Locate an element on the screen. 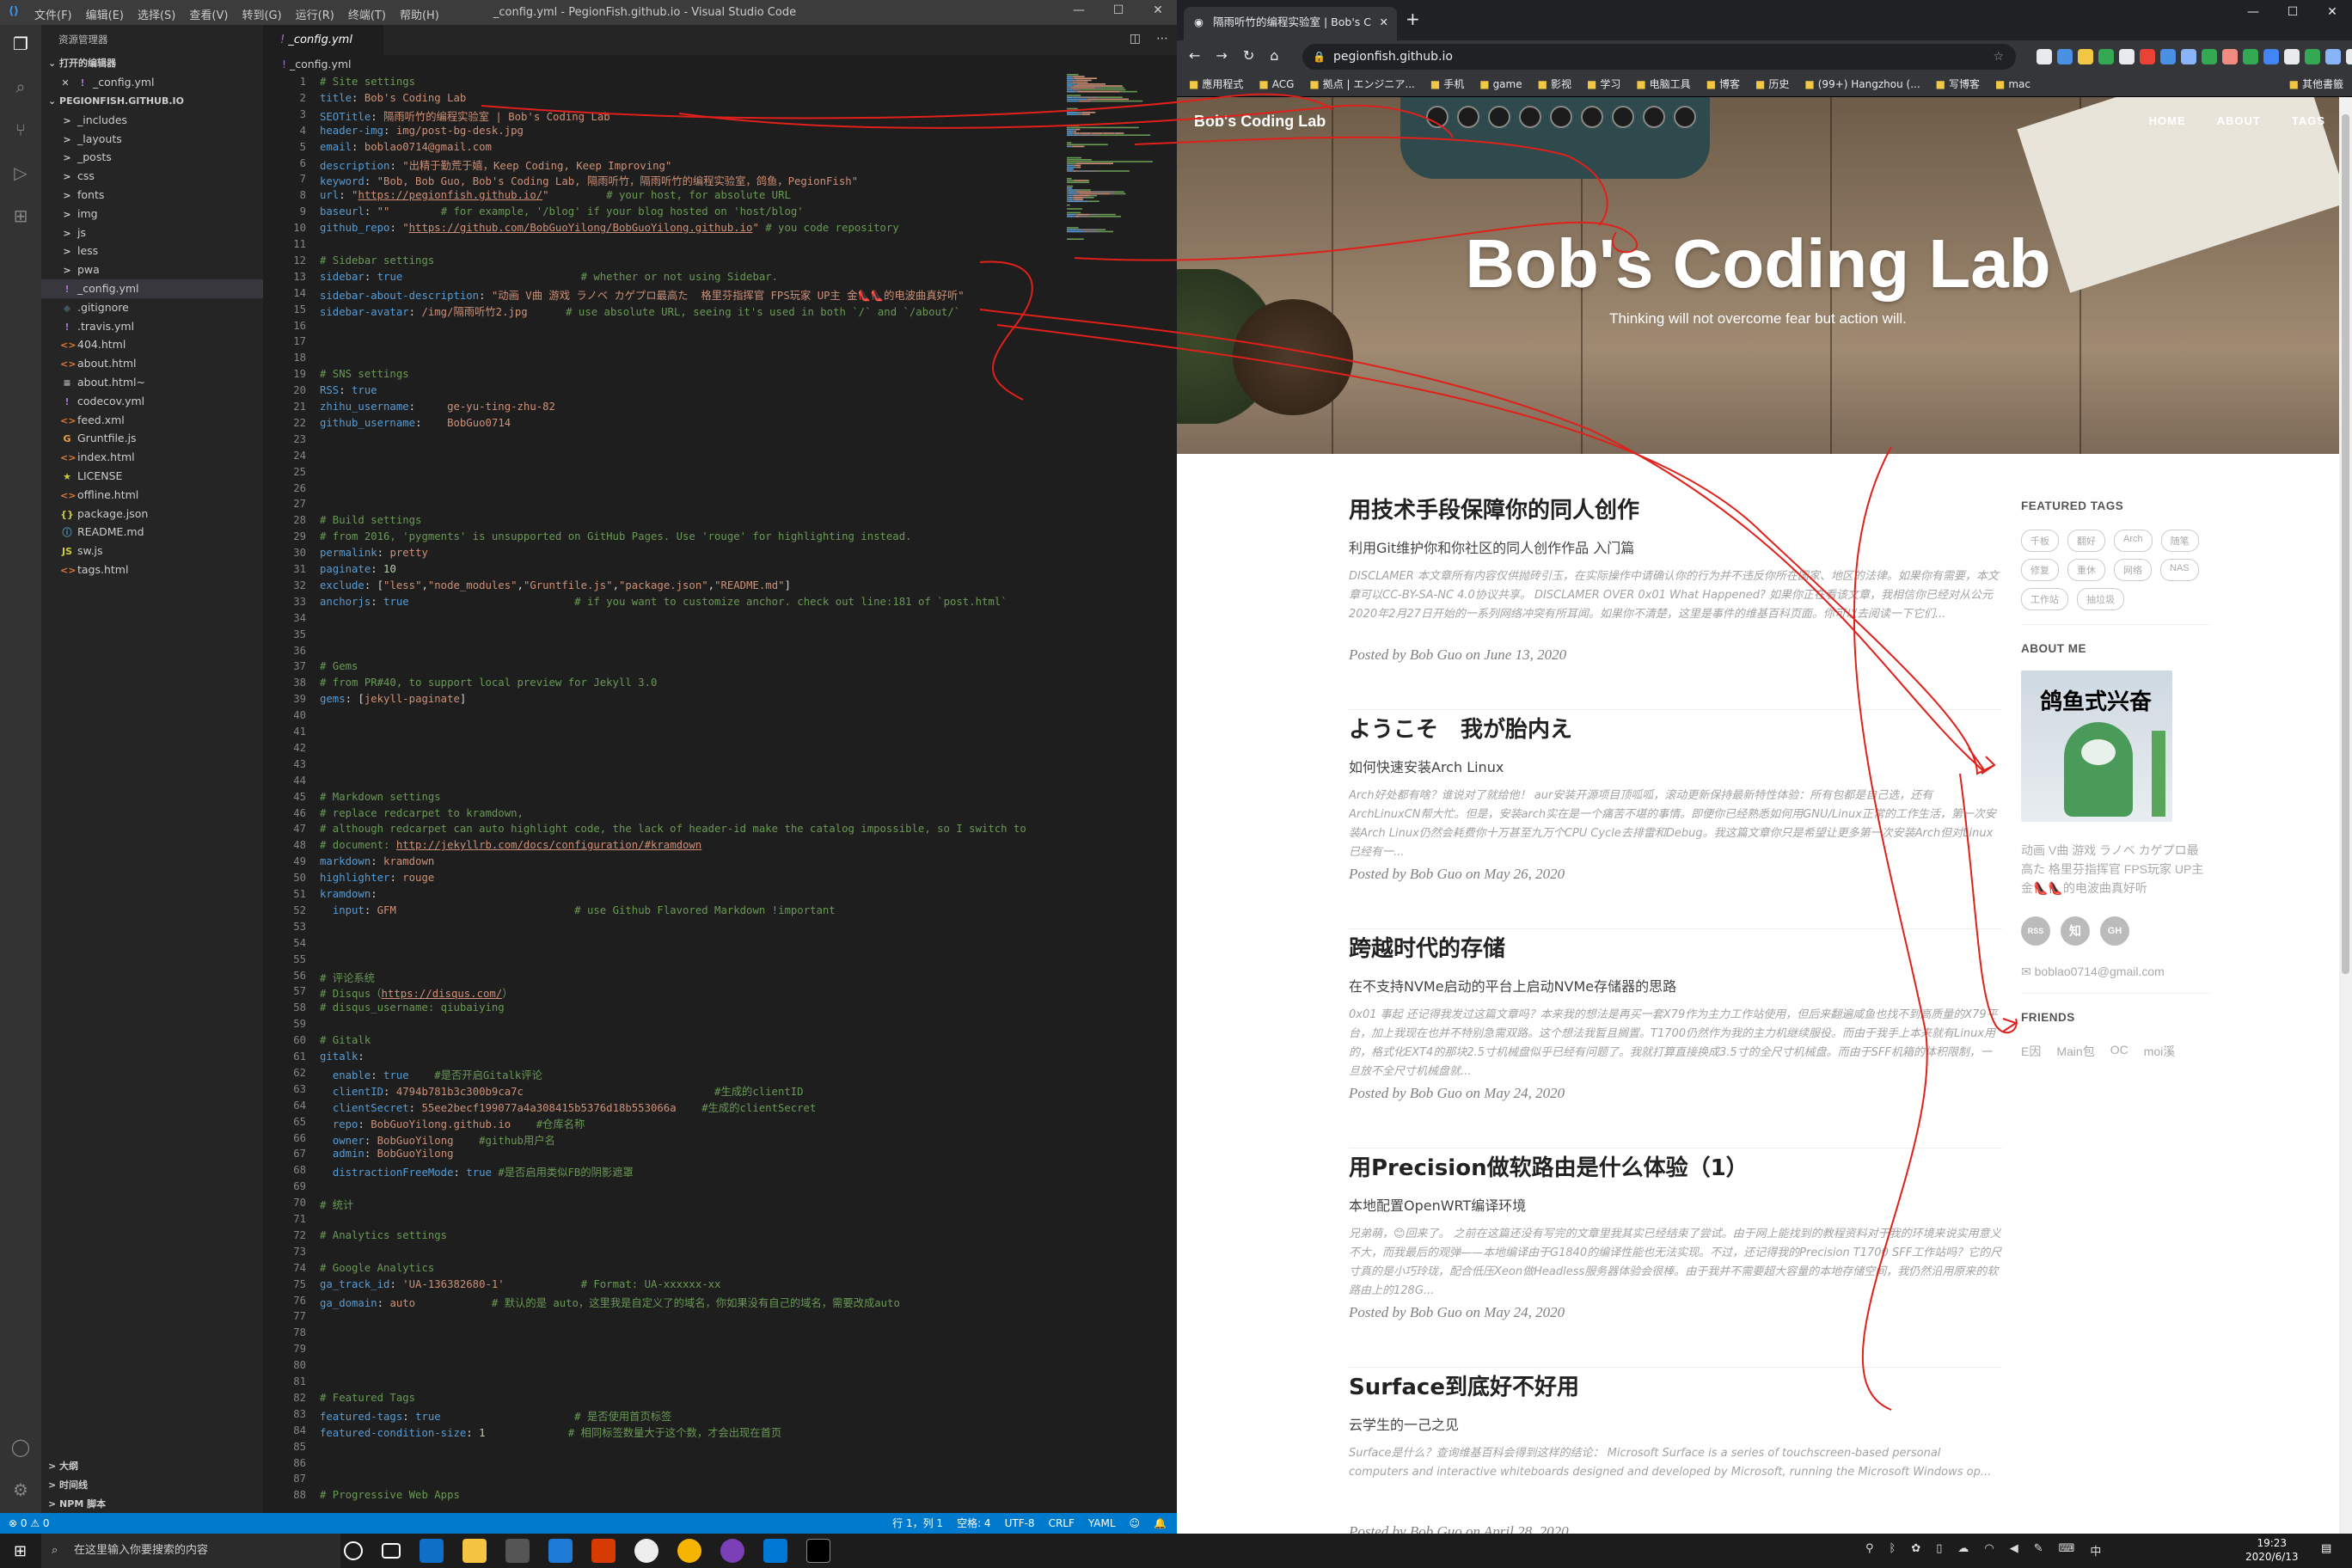  store-icon is located at coordinates (517, 1551).